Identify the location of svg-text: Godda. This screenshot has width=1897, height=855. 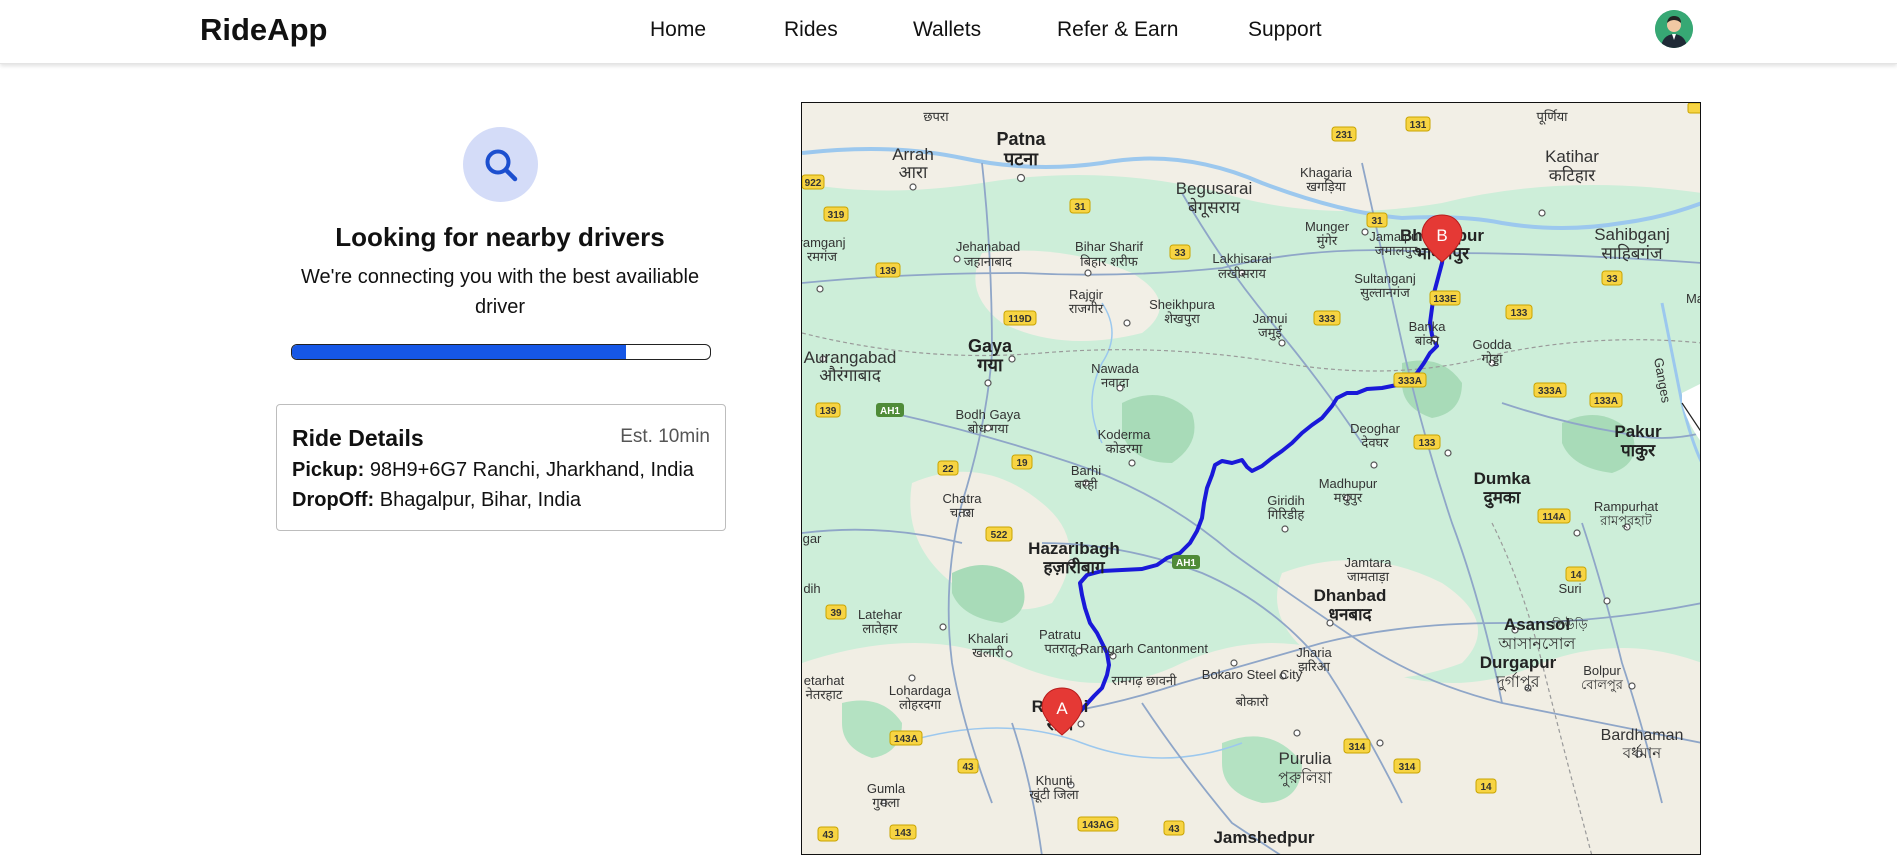
(1492, 344).